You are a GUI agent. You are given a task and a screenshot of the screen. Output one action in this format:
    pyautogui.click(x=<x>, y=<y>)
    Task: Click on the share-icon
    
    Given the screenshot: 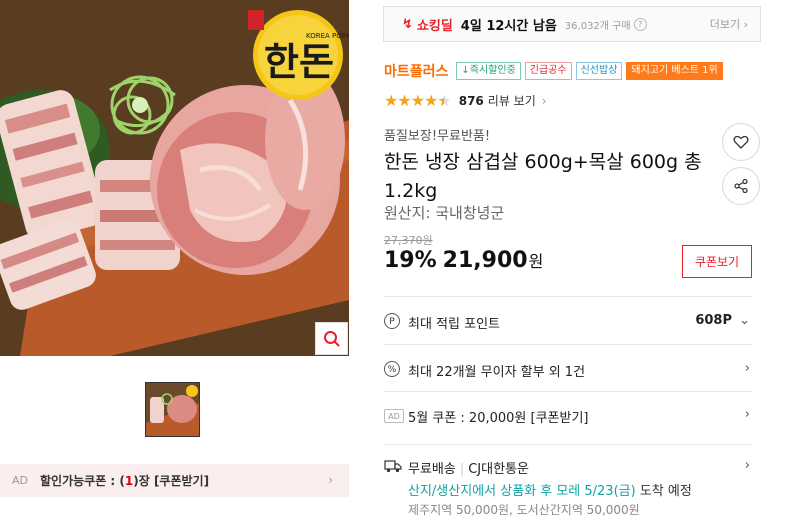 What is the action you would take?
    pyautogui.click(x=741, y=186)
    